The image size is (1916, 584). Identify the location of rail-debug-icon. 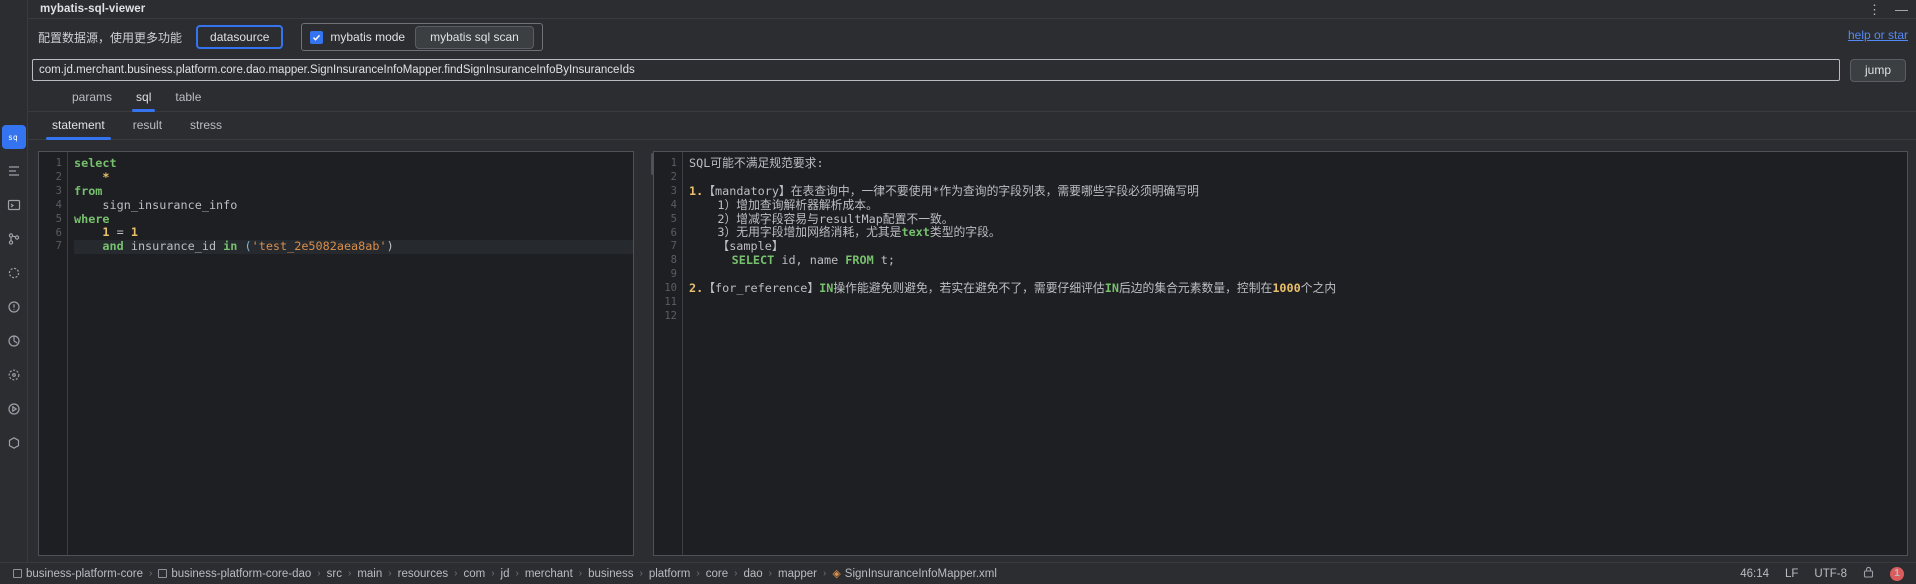
(14, 273).